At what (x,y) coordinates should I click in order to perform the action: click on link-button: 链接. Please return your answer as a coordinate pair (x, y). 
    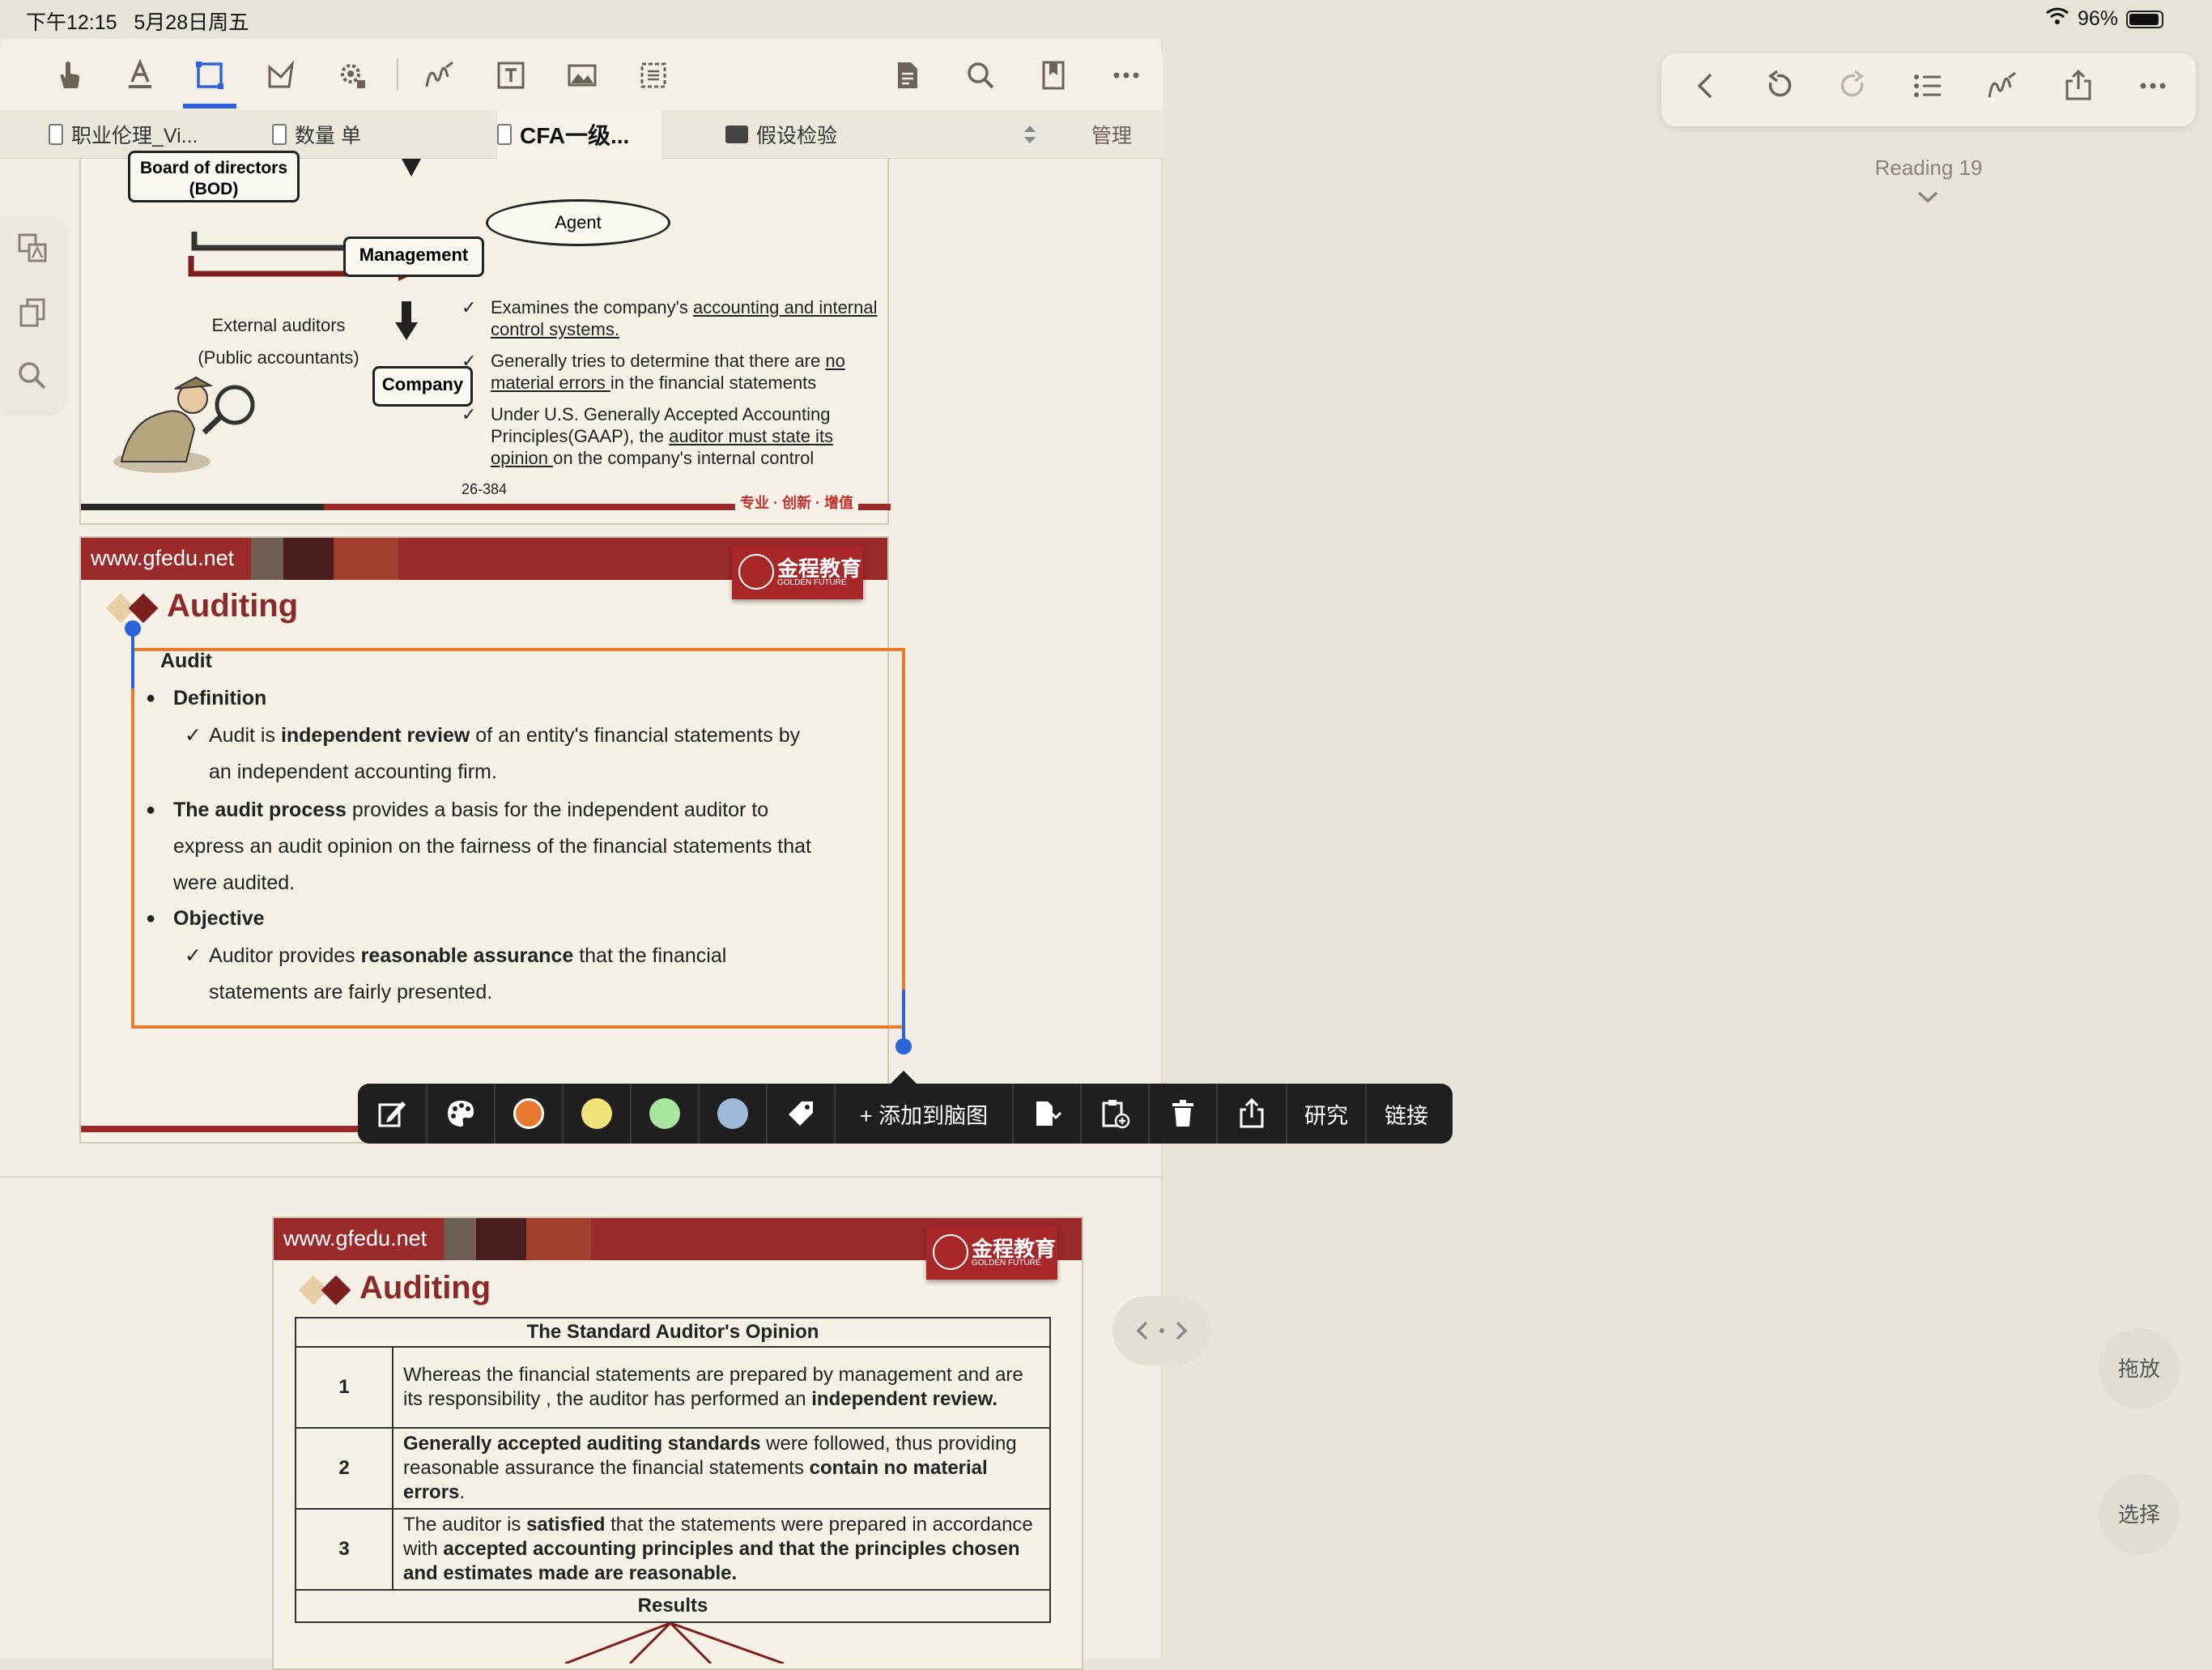
    Looking at the image, I should click on (1406, 1114).